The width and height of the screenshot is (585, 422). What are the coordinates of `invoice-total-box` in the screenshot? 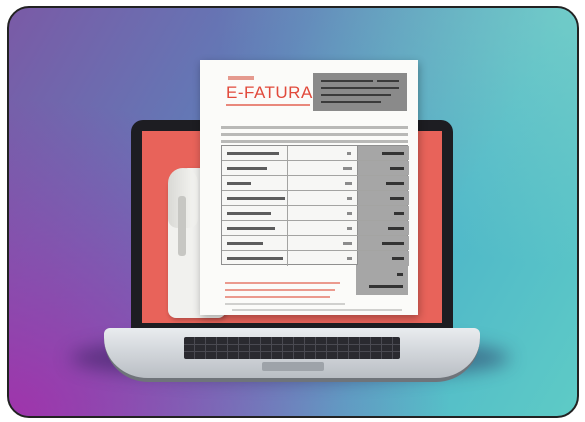 It's located at (382, 280).